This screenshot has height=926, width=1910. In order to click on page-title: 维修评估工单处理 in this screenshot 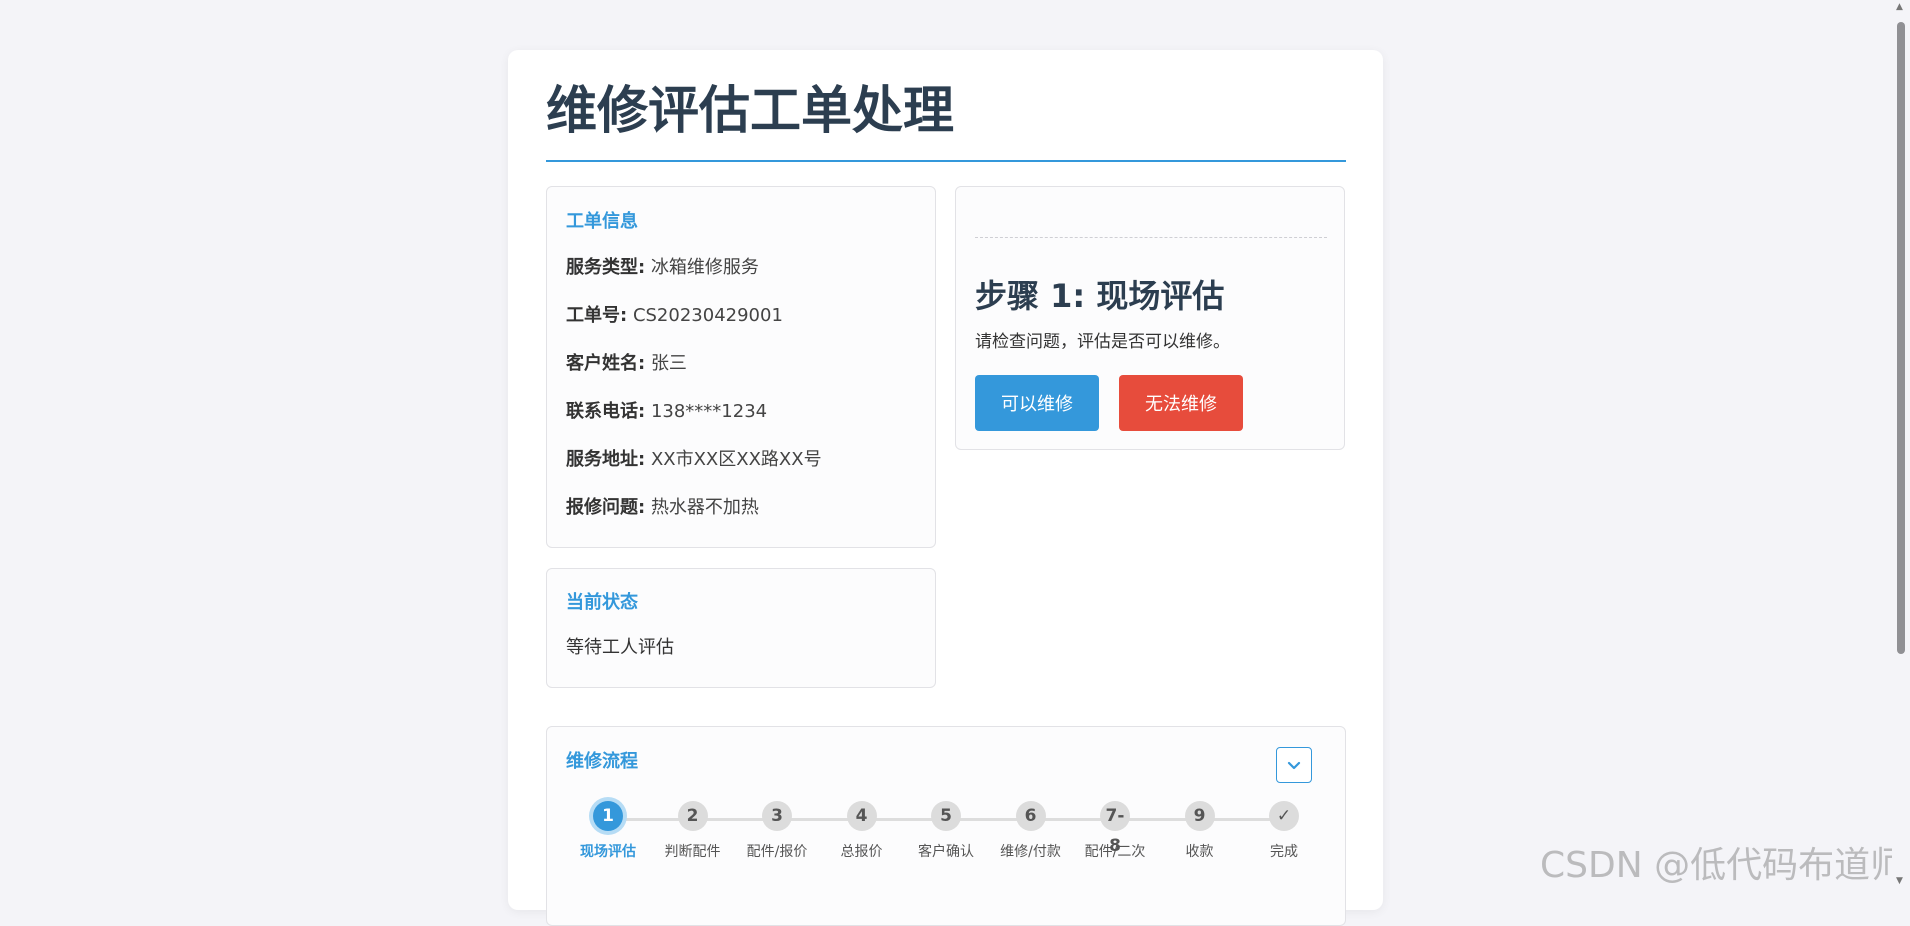, I will do `click(750, 111)`.